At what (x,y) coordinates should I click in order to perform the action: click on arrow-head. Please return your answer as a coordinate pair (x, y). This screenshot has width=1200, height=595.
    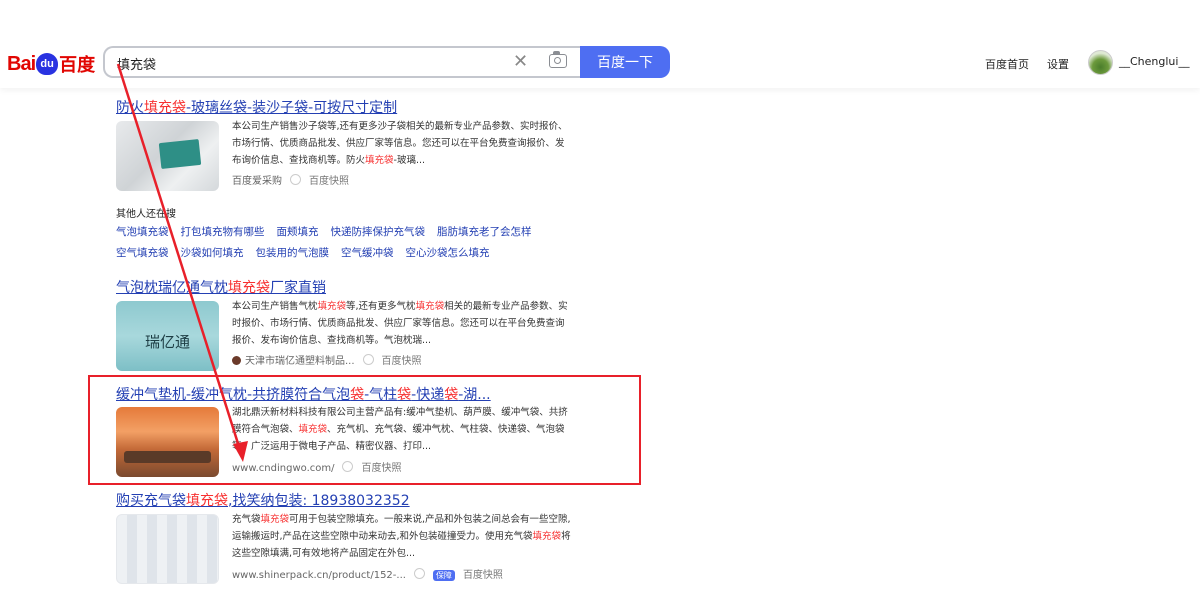
    Looking at the image, I should click on (240, 451).